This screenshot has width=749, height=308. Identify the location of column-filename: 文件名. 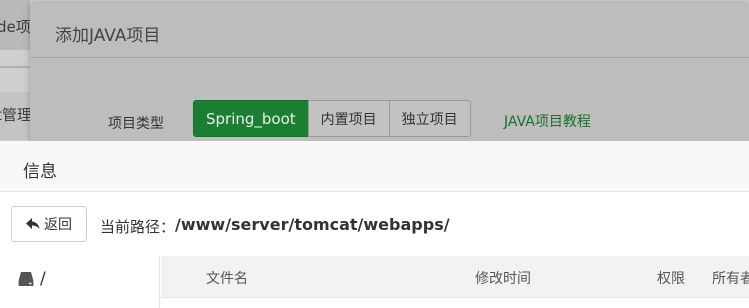
(227, 278).